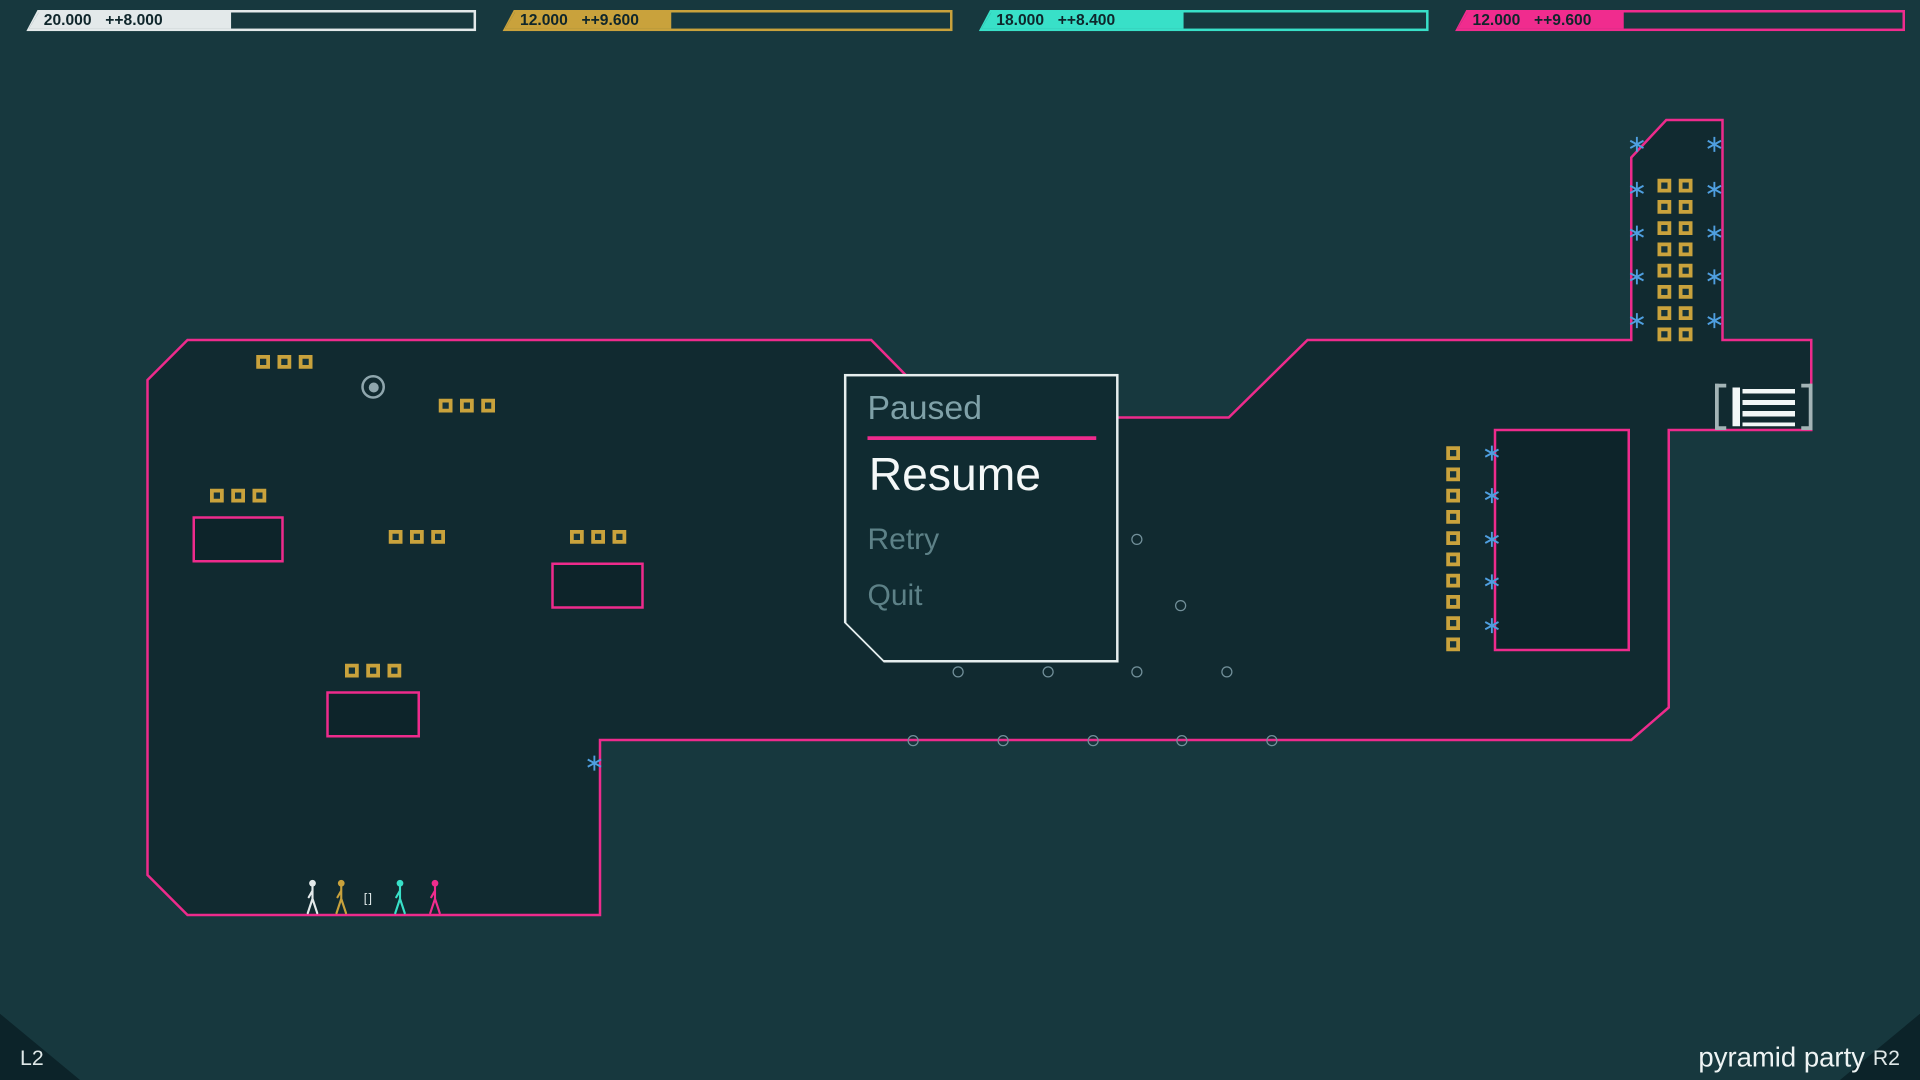  What do you see at coordinates (1203, 21) in the screenshot?
I see `hud-bar-player-3: 18.000 ++8.400` at bounding box center [1203, 21].